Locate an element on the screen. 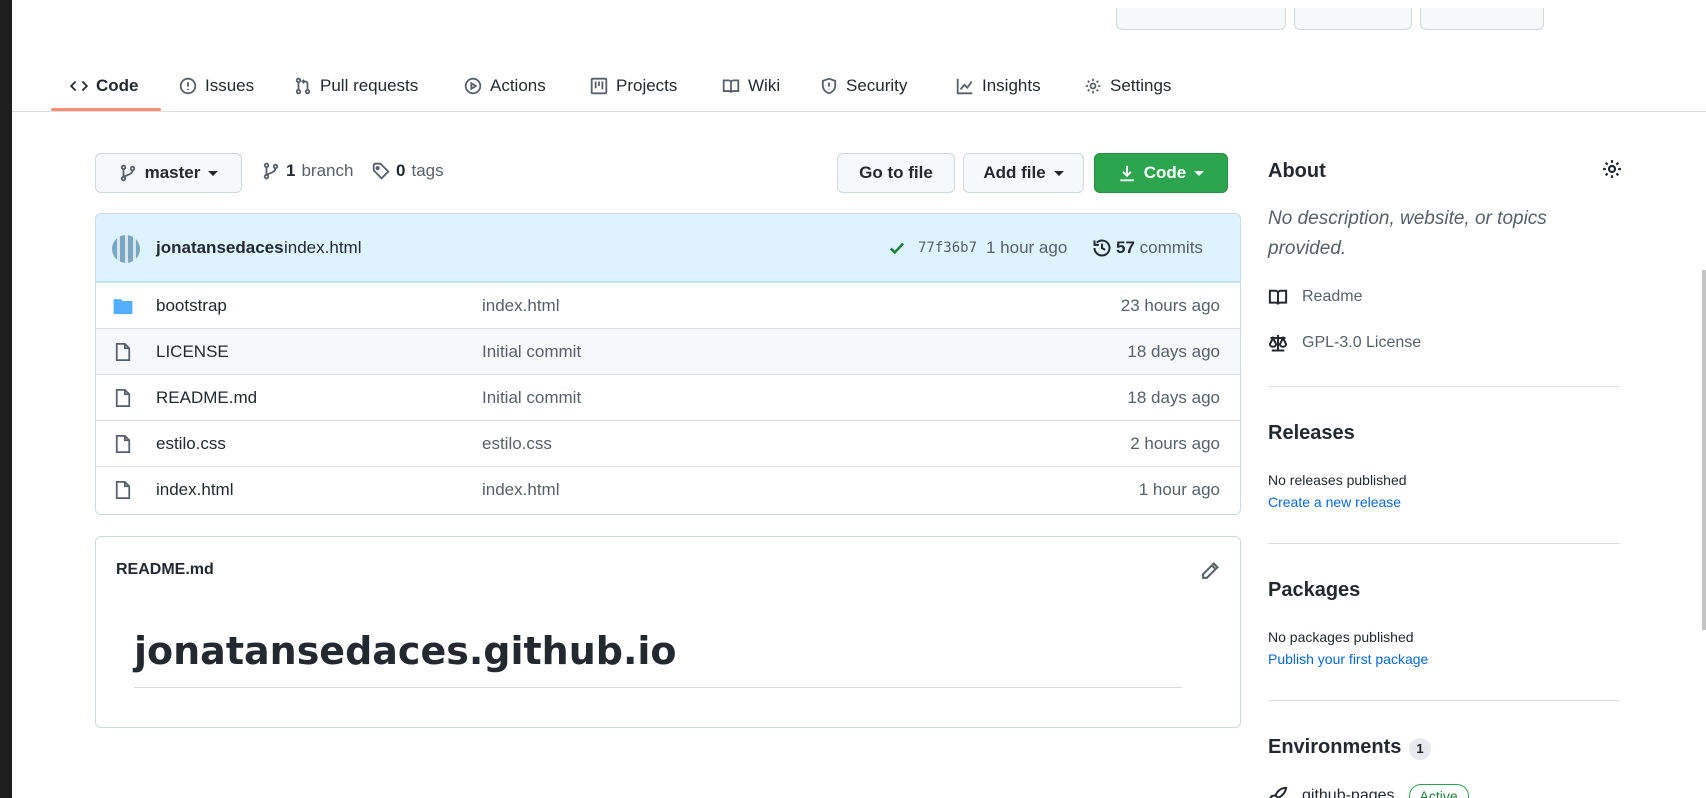 This screenshot has width=1706, height=798. code-button-label: Code is located at coordinates (1165, 172).